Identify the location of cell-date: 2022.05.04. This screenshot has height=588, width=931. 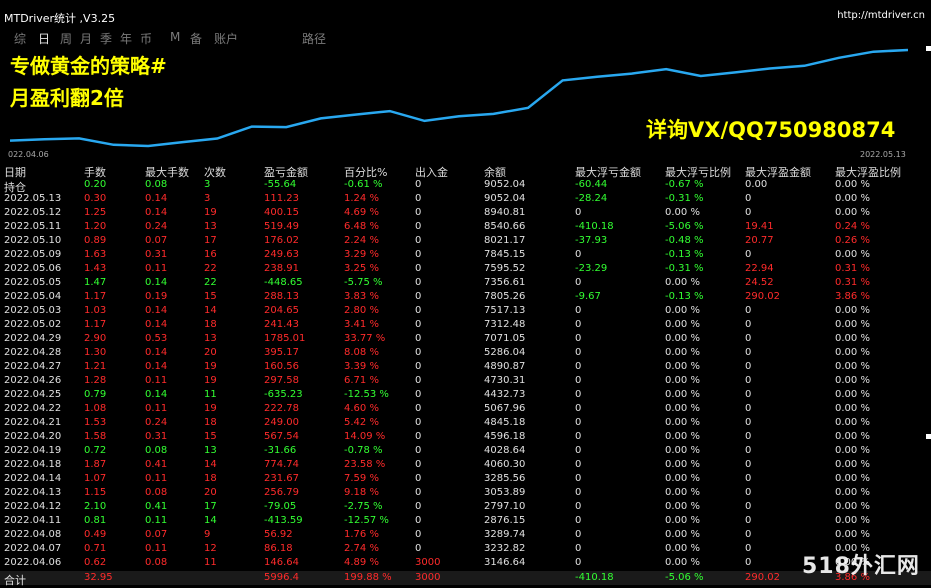
(33, 296).